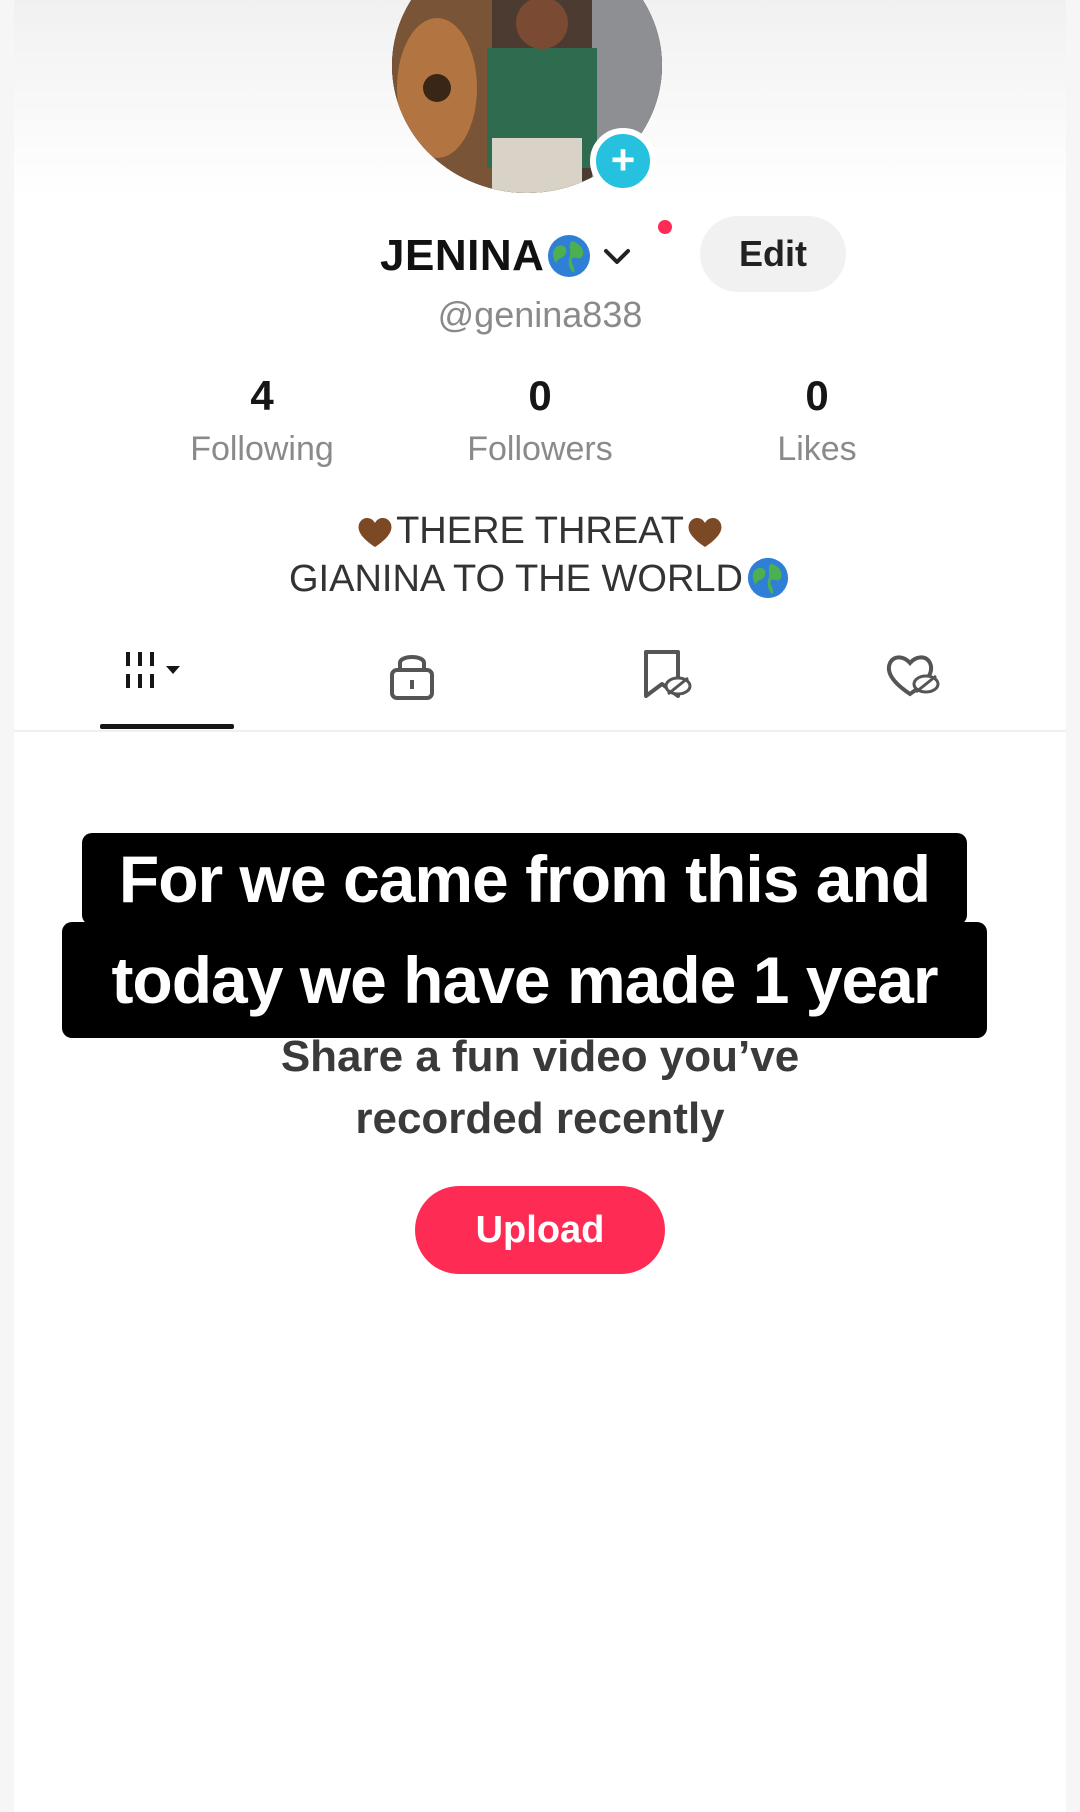 The image size is (1080, 1812). Describe the element at coordinates (540, 555) in the screenshot. I see `bio-text: THERE THREAT GIANINA TO THE WORLD` at that location.